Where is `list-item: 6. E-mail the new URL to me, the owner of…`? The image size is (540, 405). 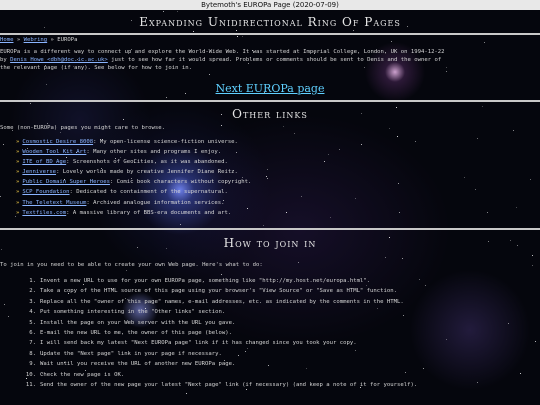 list-item: 6. E-mail the new URL to me, the owner of… is located at coordinates (219, 333).